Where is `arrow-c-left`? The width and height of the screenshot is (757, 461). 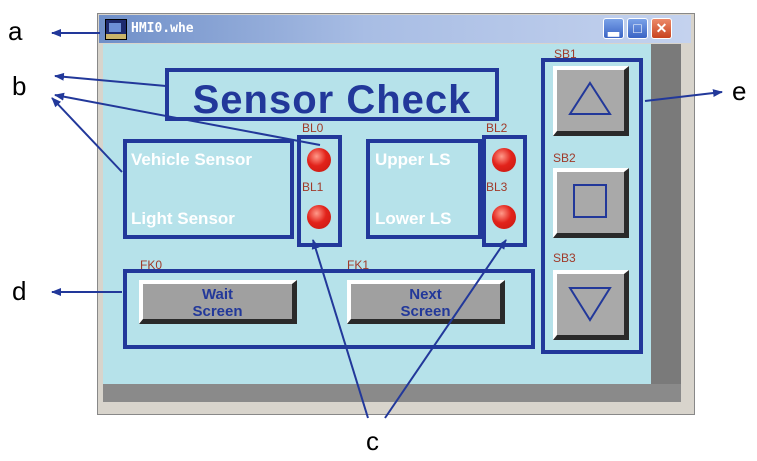
arrow-c-left is located at coordinates (340, 329).